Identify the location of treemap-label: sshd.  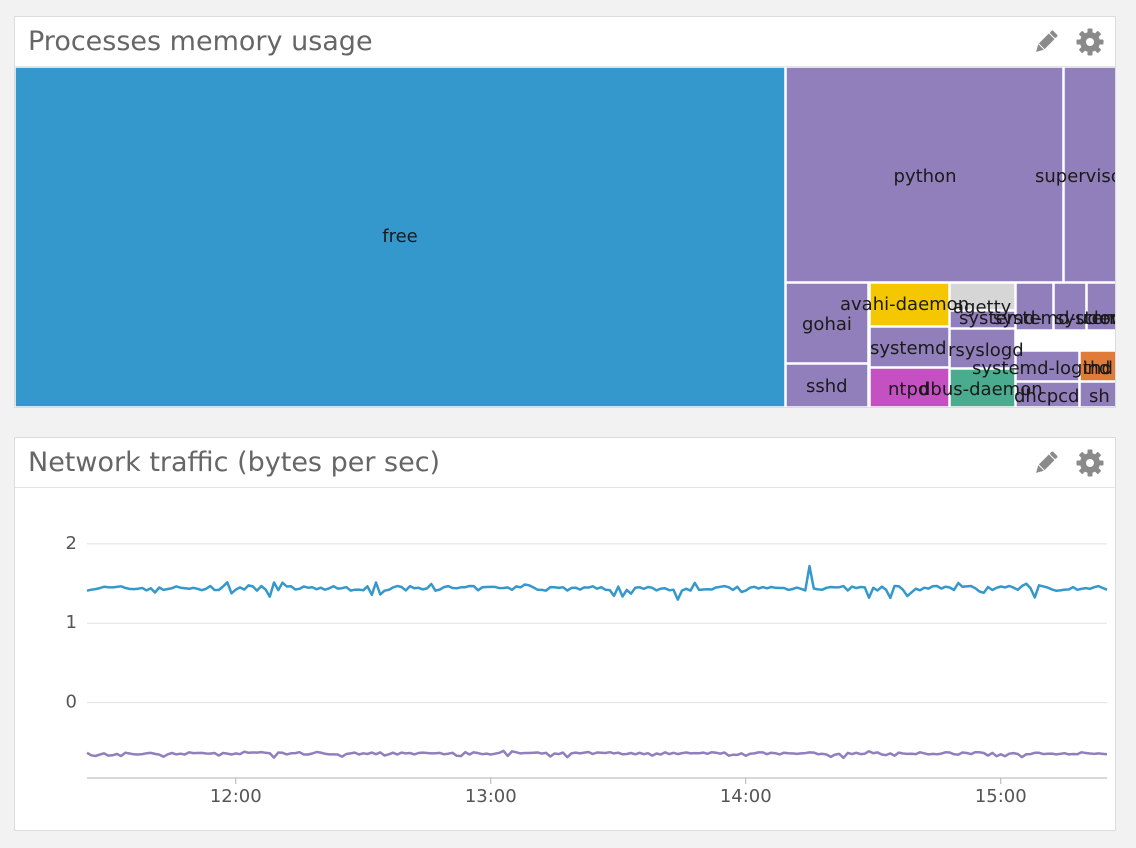
(827, 386).